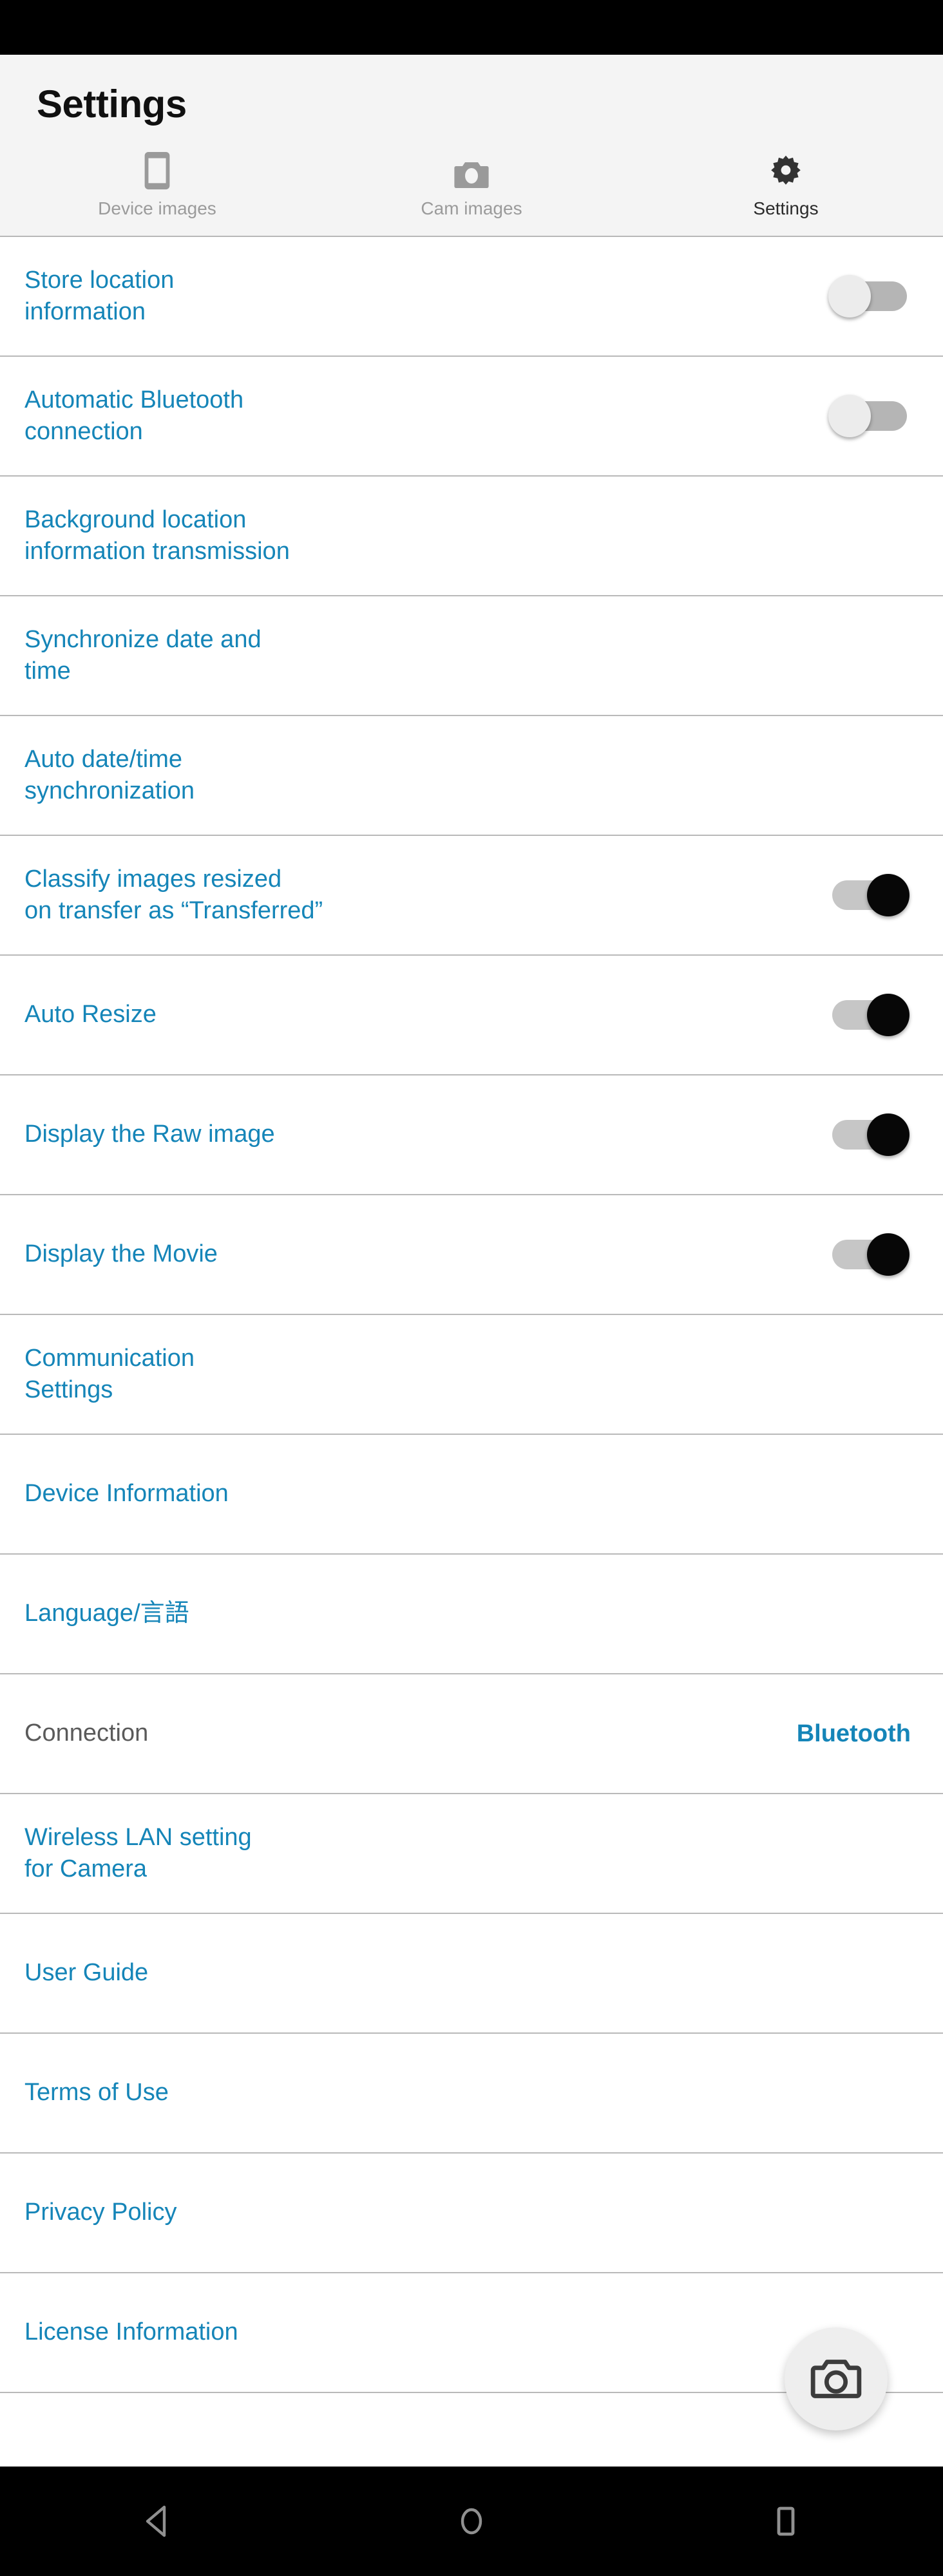 Image resolution: width=943 pixels, height=2576 pixels. Describe the element at coordinates (471, 776) in the screenshot. I see `settings-row: Auto date/time synchronization` at that location.